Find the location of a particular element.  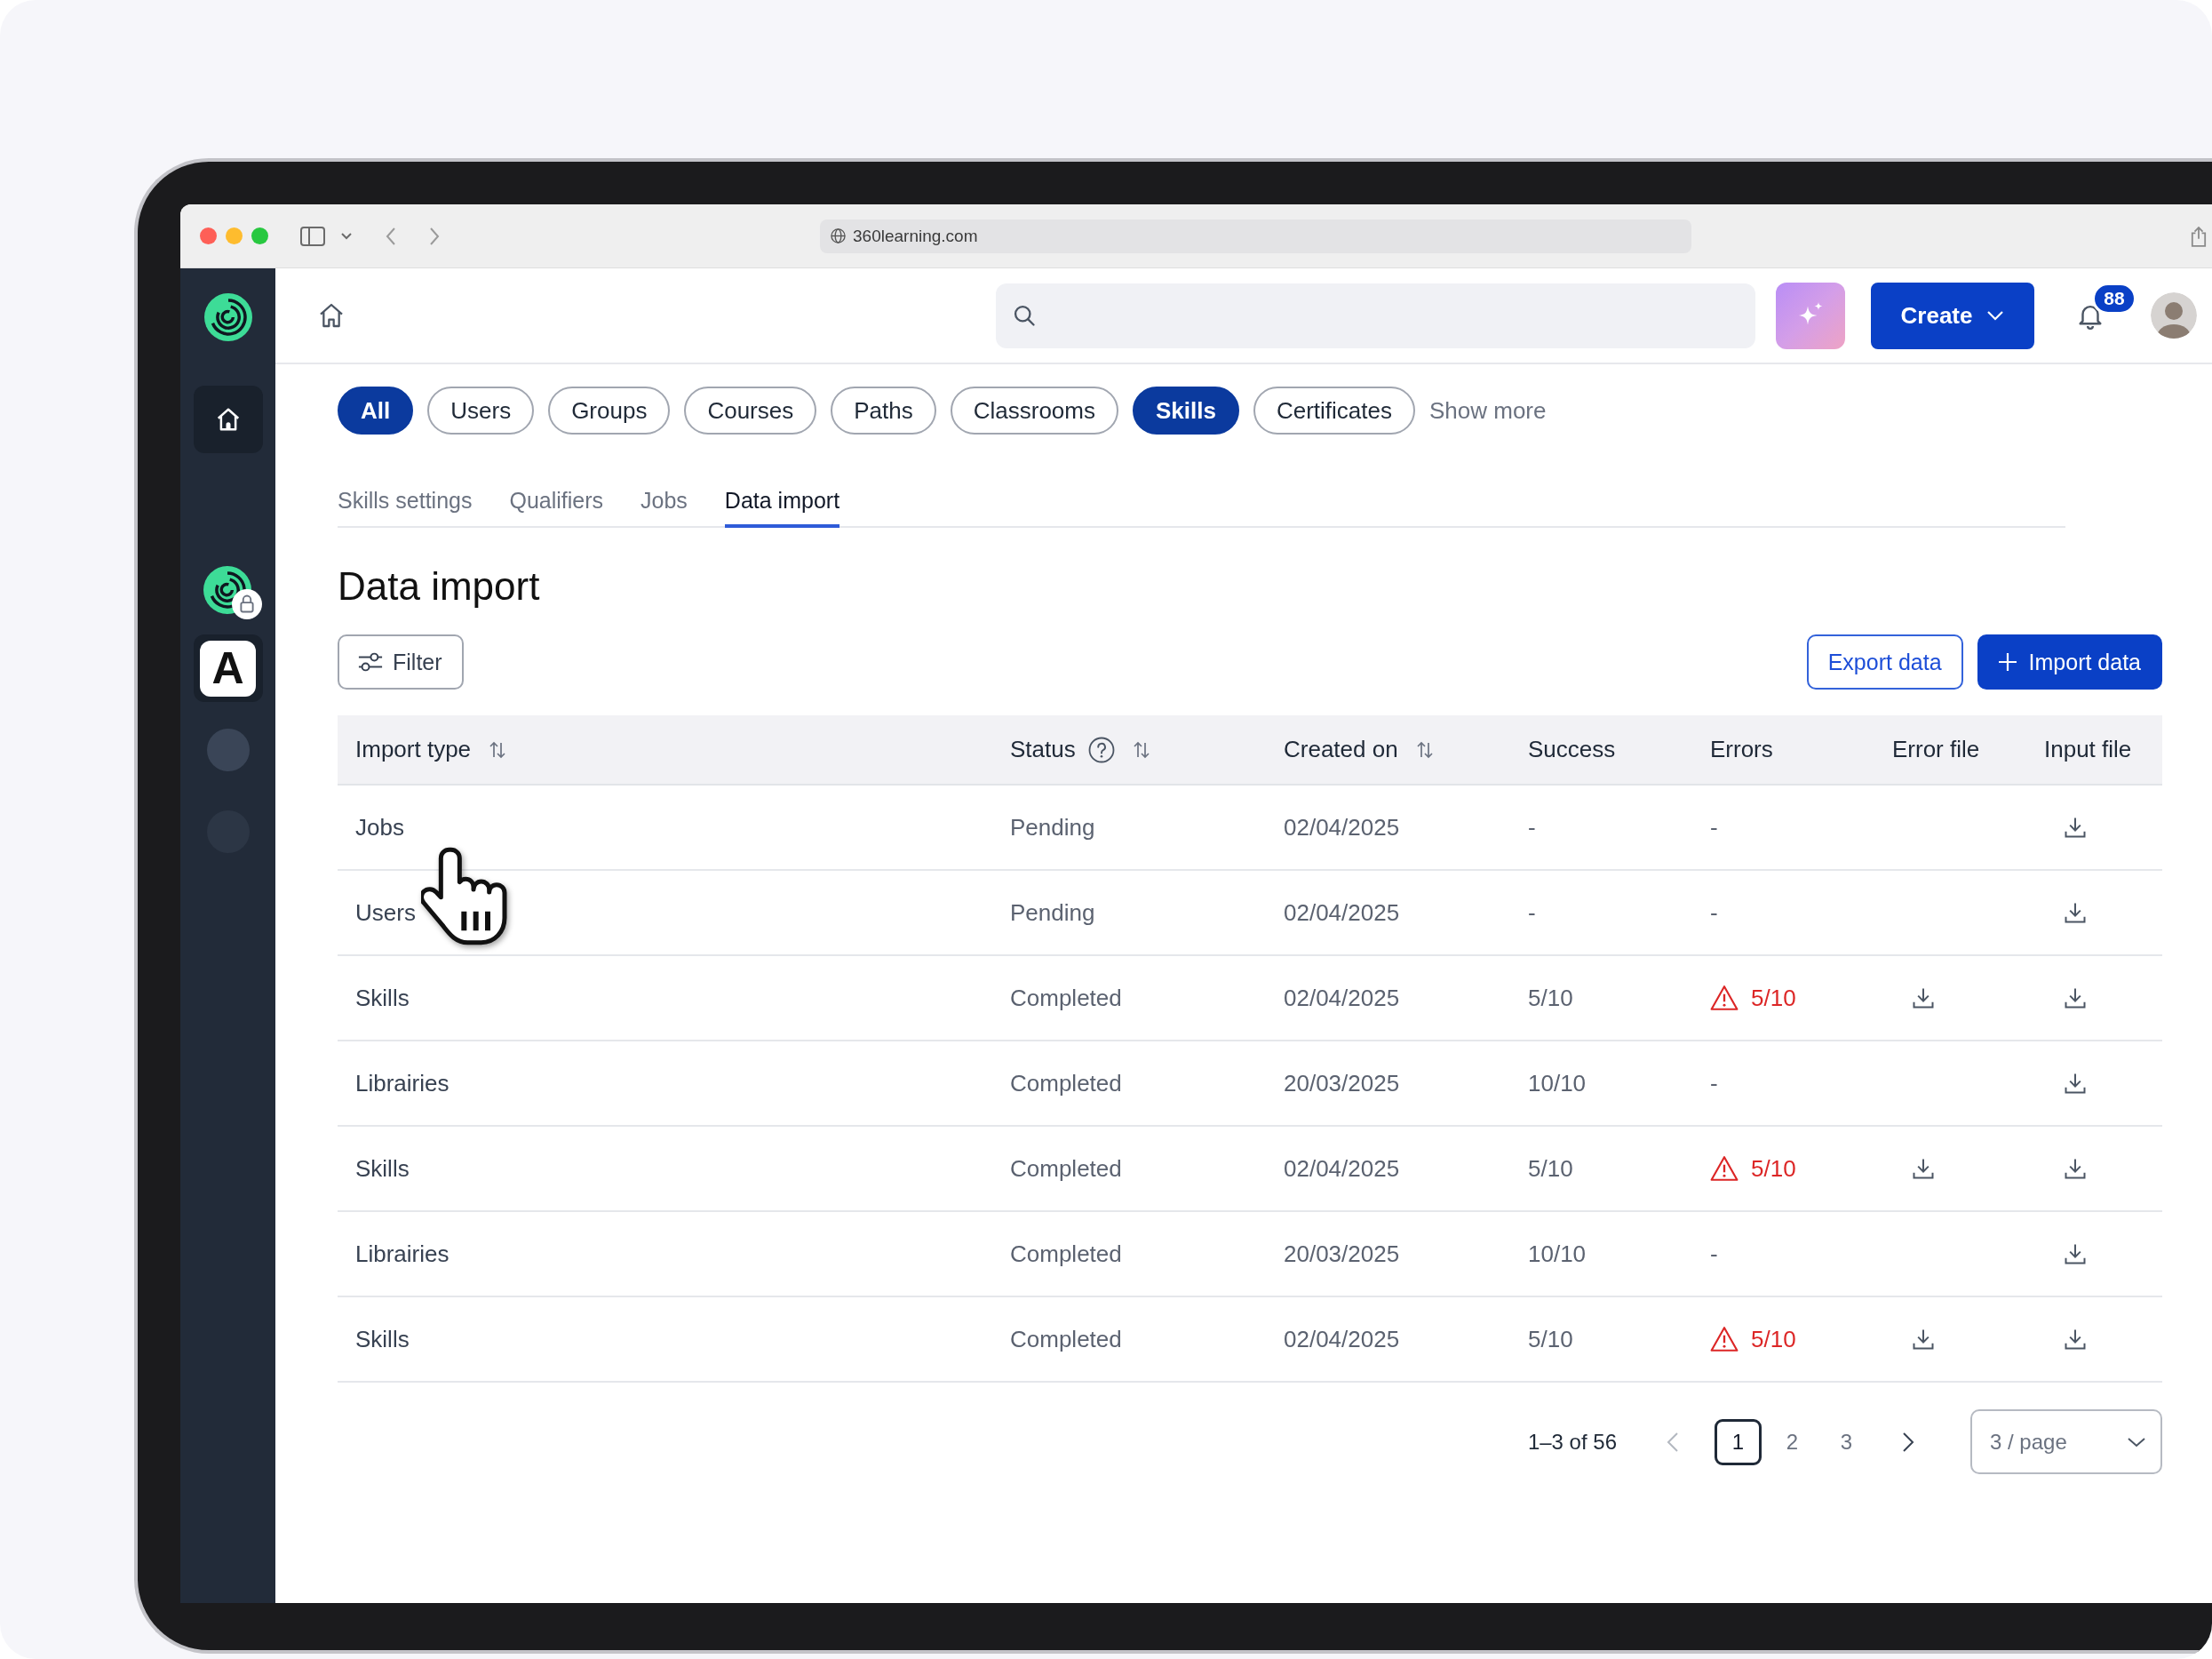

notification-badge: 88 is located at coordinates (2114, 299).